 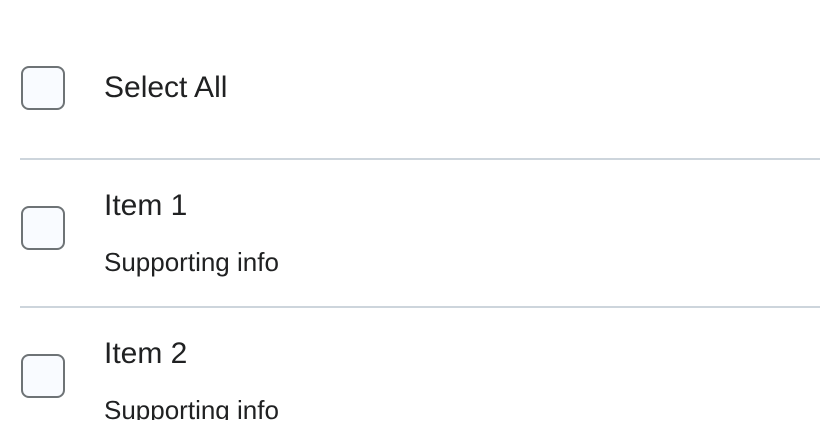 I want to click on item-2-supporting-info: Supporting info, so click(x=191, y=407).